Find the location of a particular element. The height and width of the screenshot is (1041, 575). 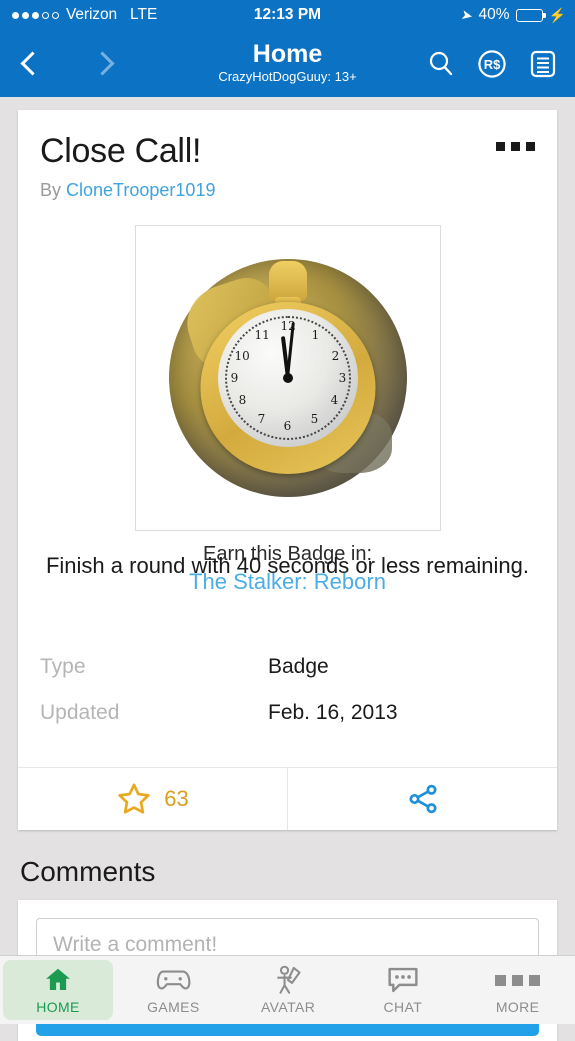

tab-label: GAMES is located at coordinates (173, 1007).